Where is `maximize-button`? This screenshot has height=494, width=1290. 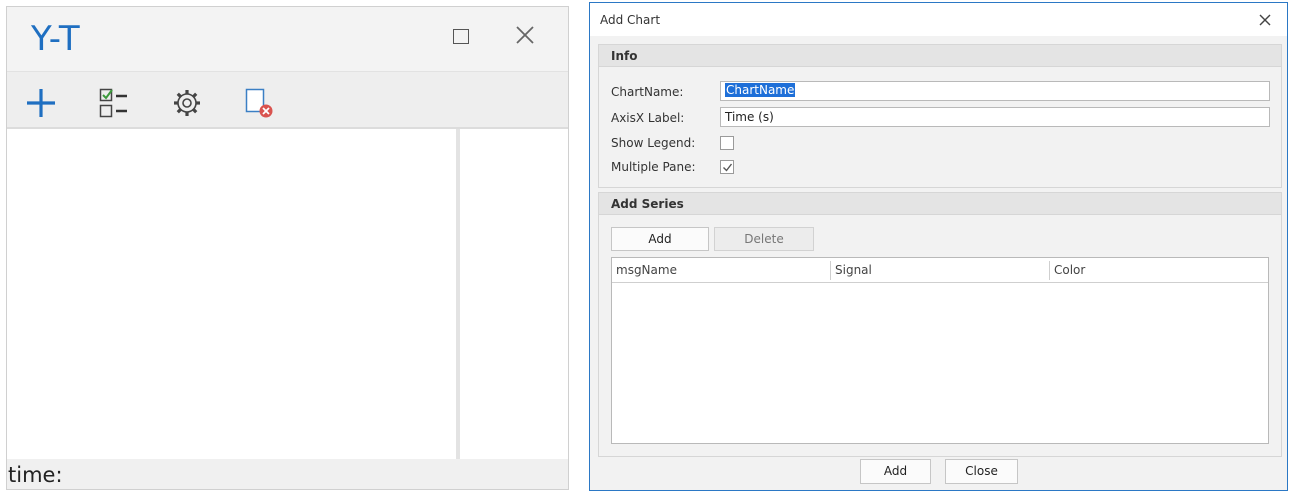 maximize-button is located at coordinates (461, 36).